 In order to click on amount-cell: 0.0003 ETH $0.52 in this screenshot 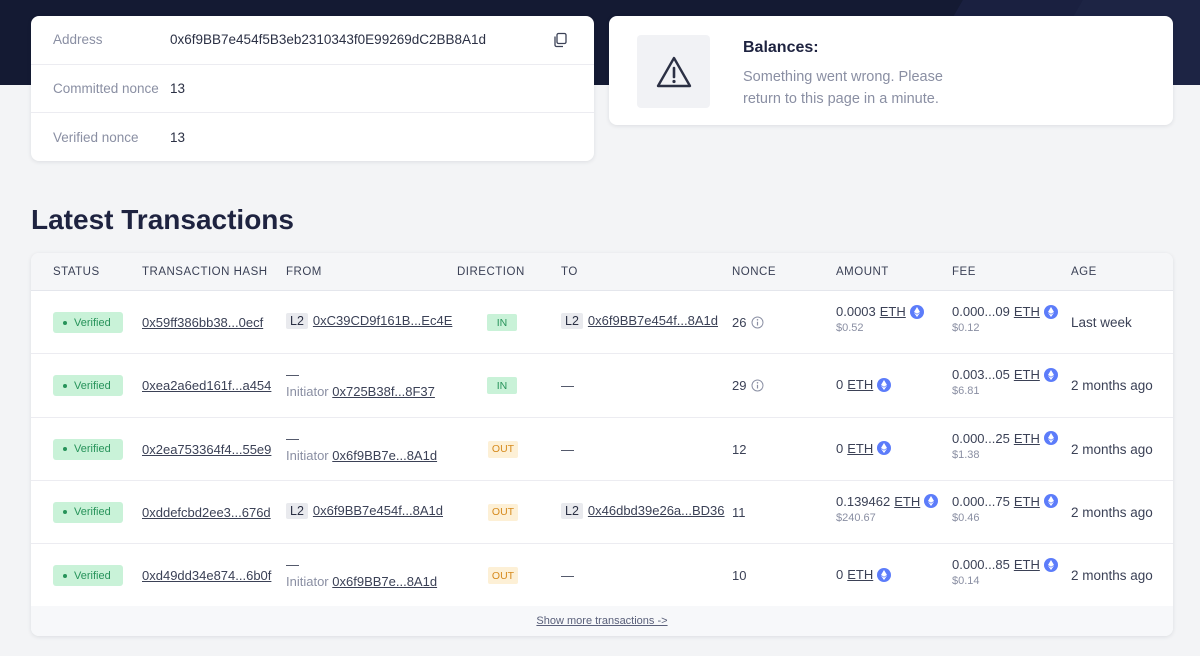, I will do `click(880, 319)`.